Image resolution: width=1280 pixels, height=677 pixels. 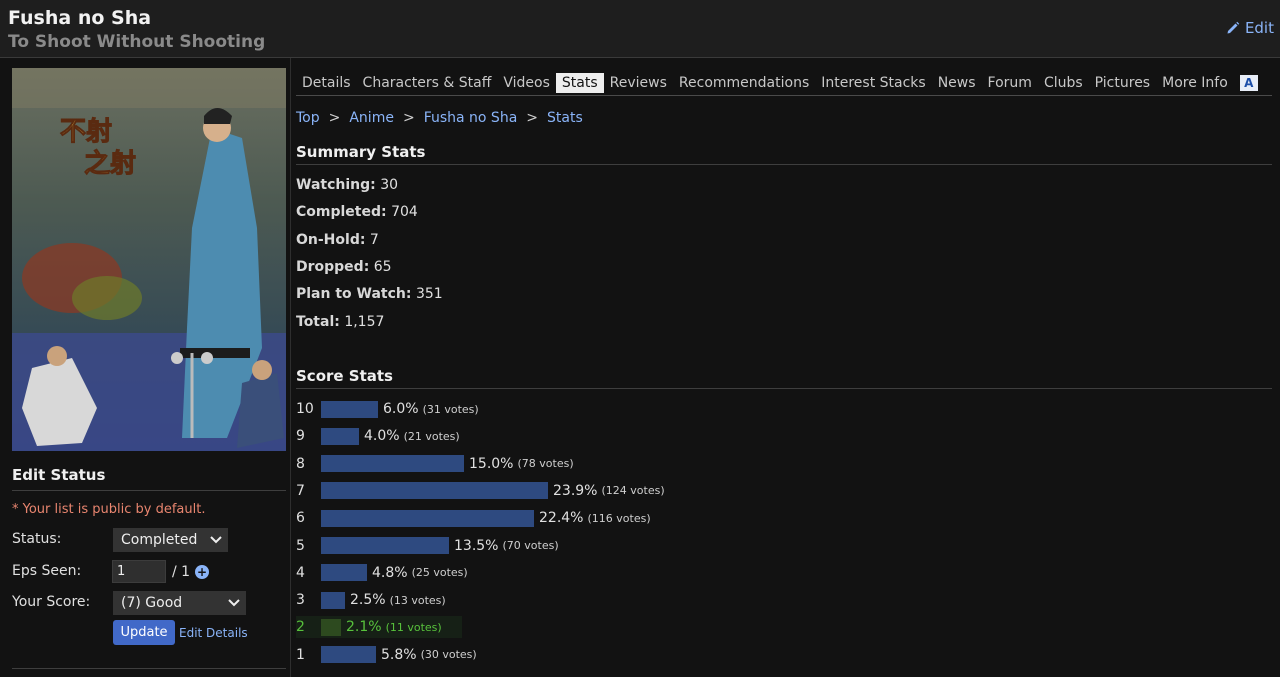 I want to click on summary-row-total: Total: 1,157, so click(x=340, y=322).